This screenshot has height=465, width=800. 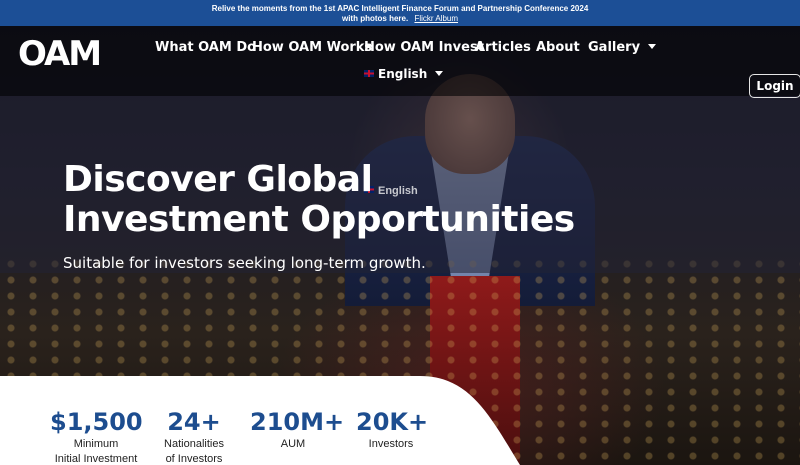 What do you see at coordinates (558, 47) in the screenshot?
I see `nav-about: About` at bounding box center [558, 47].